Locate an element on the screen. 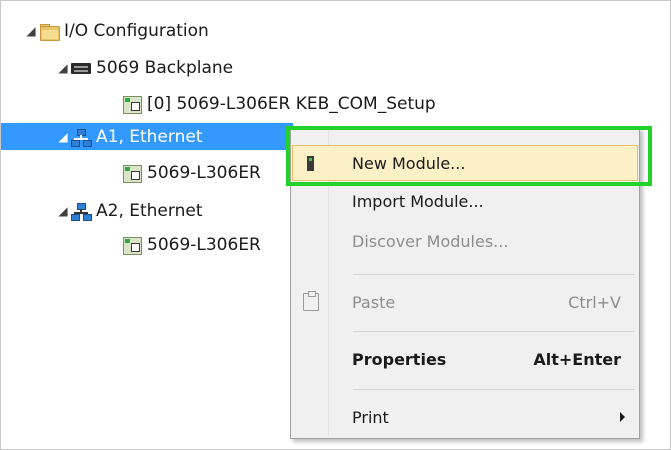 This screenshot has height=450, width=671. tree-item-a2-ethernet: ◢ A2, Ethernet is located at coordinates (128, 210).